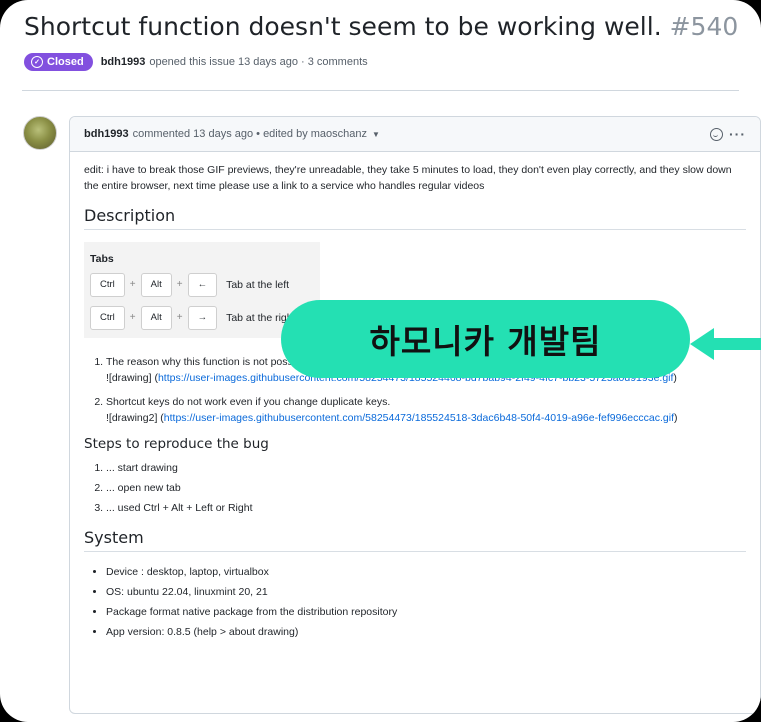 The image size is (761, 722). I want to click on arrow-icon, so click(725, 344).